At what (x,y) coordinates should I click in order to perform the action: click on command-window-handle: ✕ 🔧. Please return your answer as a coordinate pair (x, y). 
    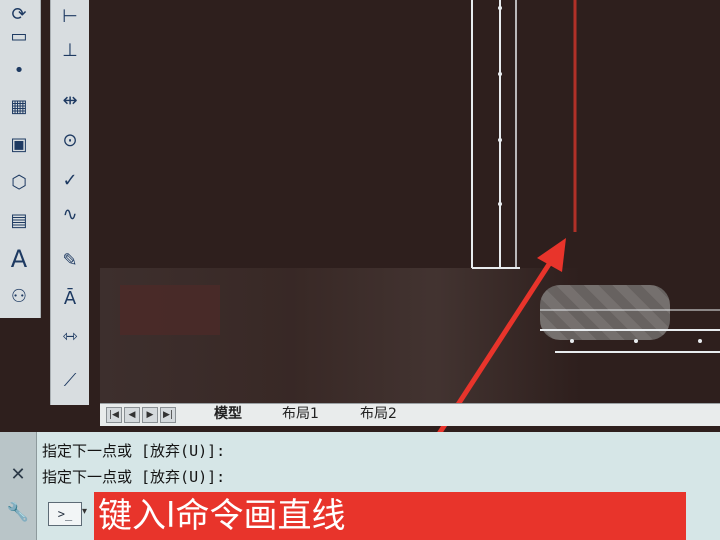
    Looking at the image, I should click on (18, 486).